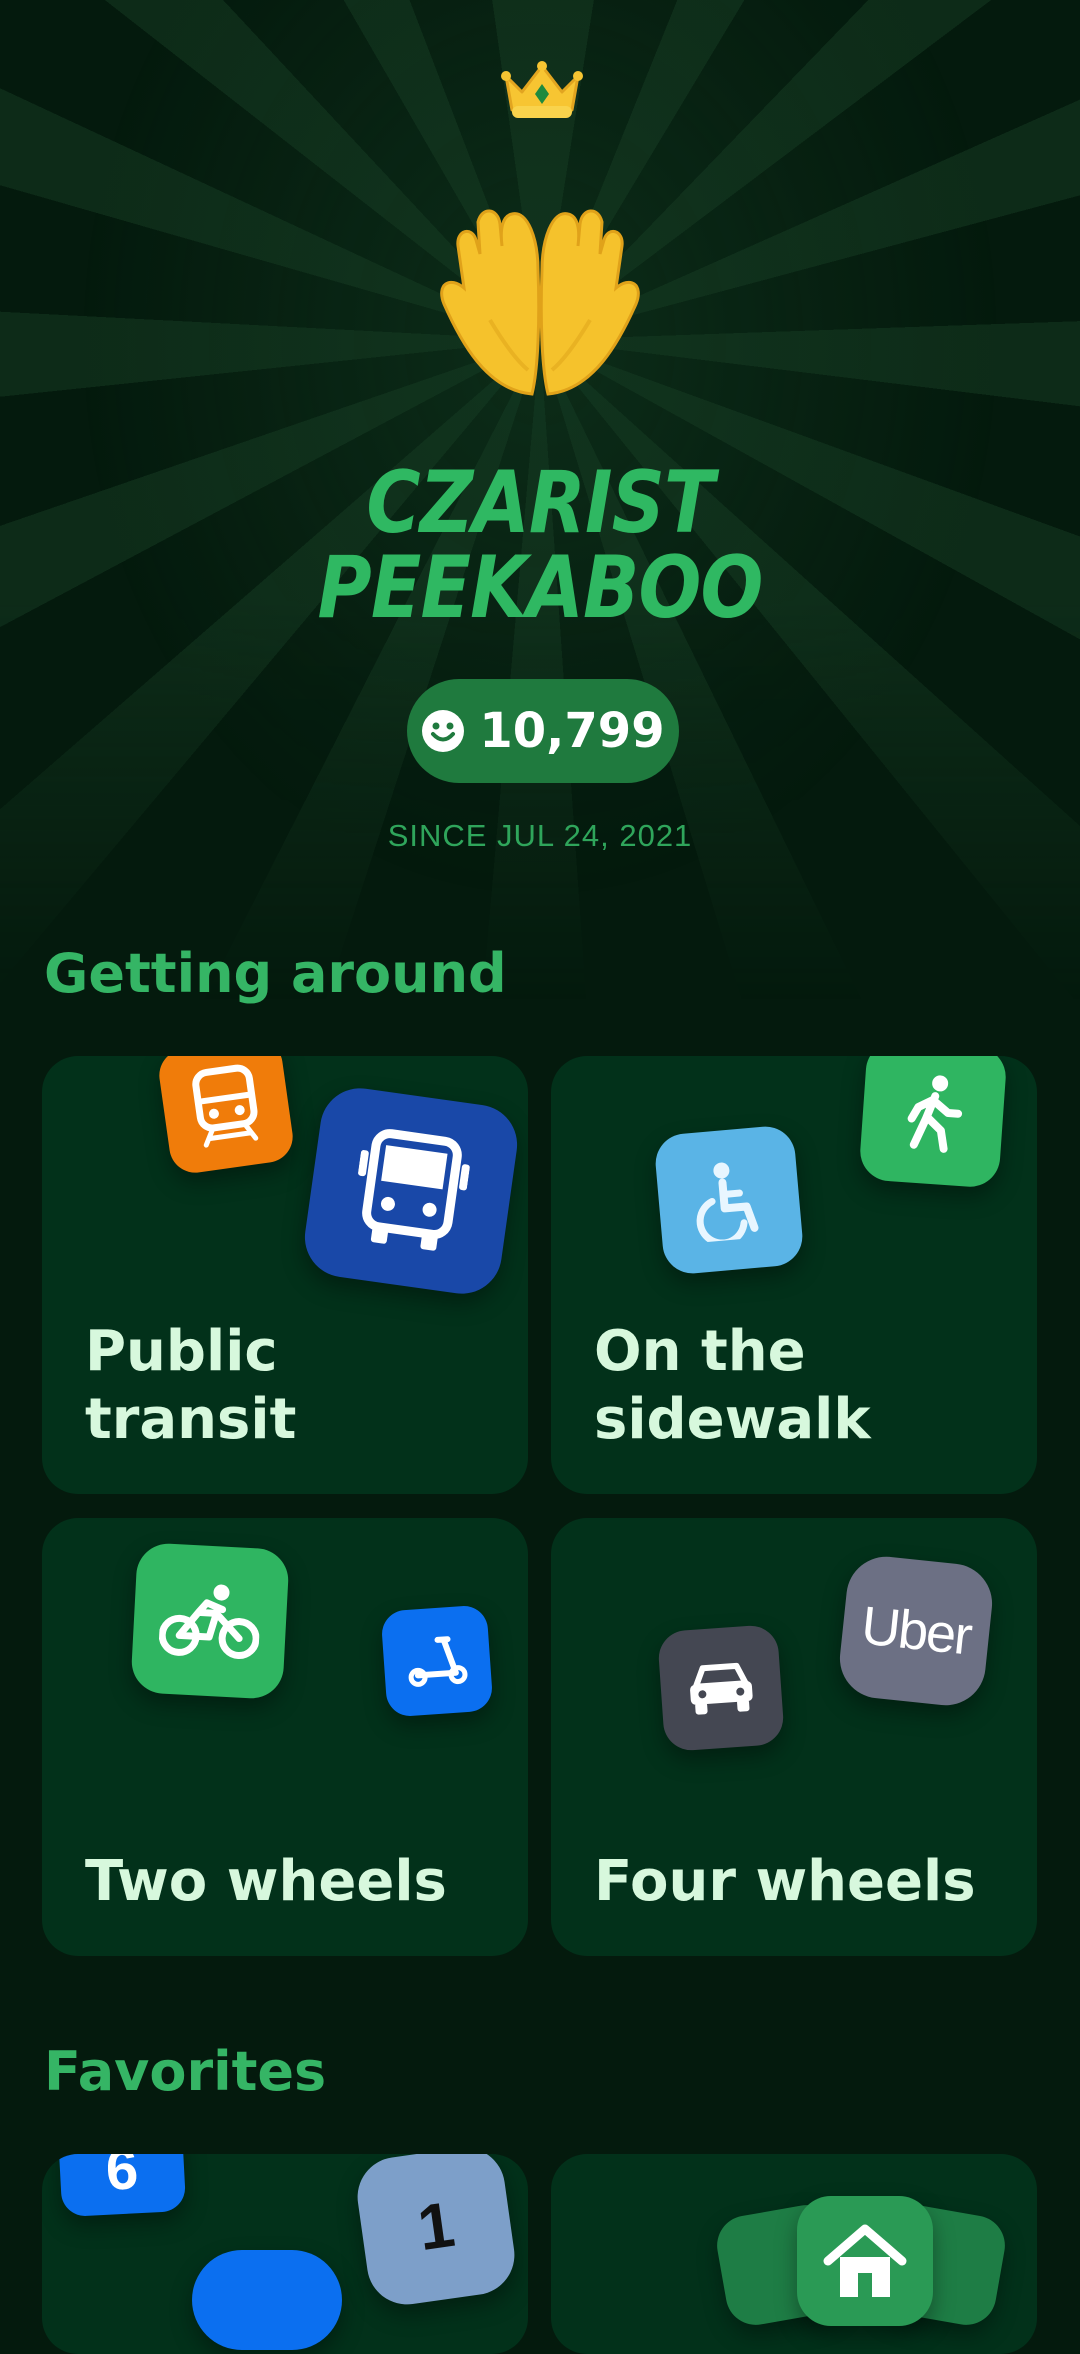 Image resolution: width=1080 pixels, height=2354 pixels. I want to click on points-value: 10,799, so click(572, 731).